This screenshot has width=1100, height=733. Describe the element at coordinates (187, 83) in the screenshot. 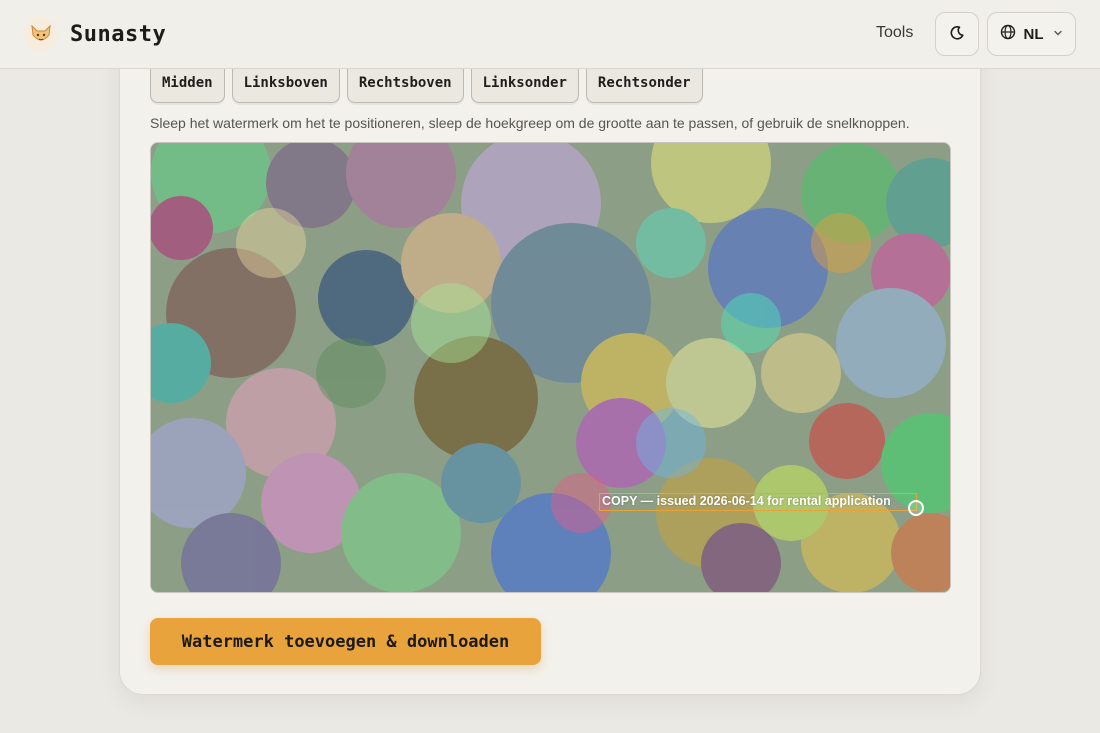

I see `position-center-button: Midden` at that location.